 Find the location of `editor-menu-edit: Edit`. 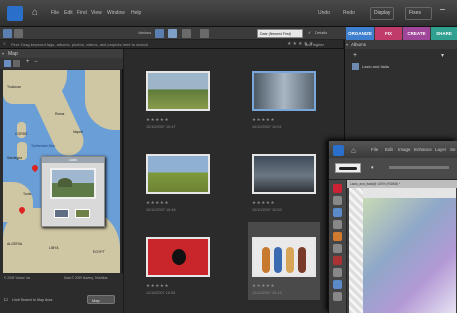

editor-menu-edit: Edit is located at coordinates (389, 149).